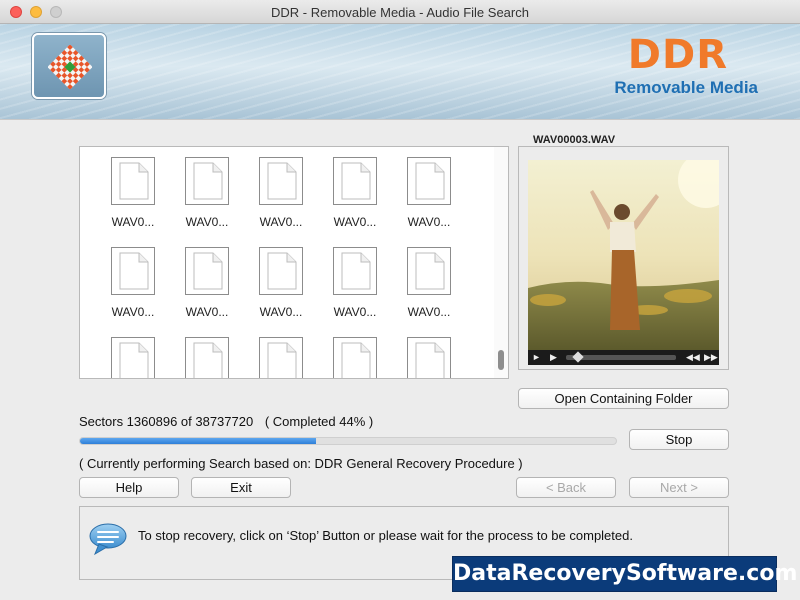 The image size is (800, 600). Describe the element at coordinates (624, 574) in the screenshot. I see `website-watermark: DataRecoverySoftware.com` at that location.